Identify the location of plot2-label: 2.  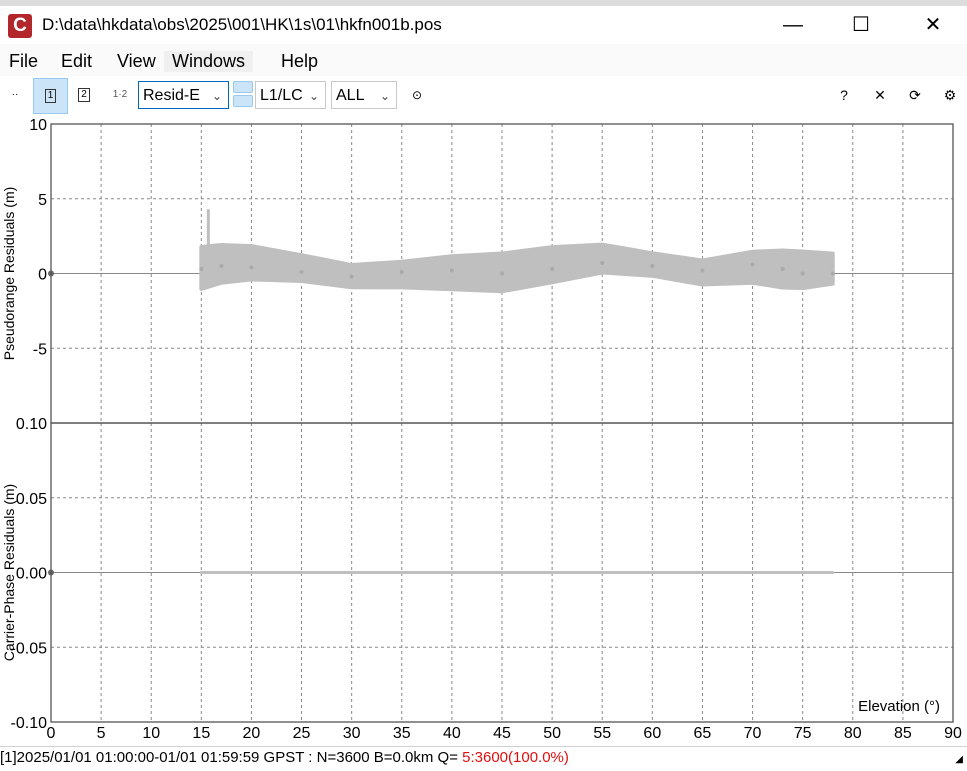
(84, 95).